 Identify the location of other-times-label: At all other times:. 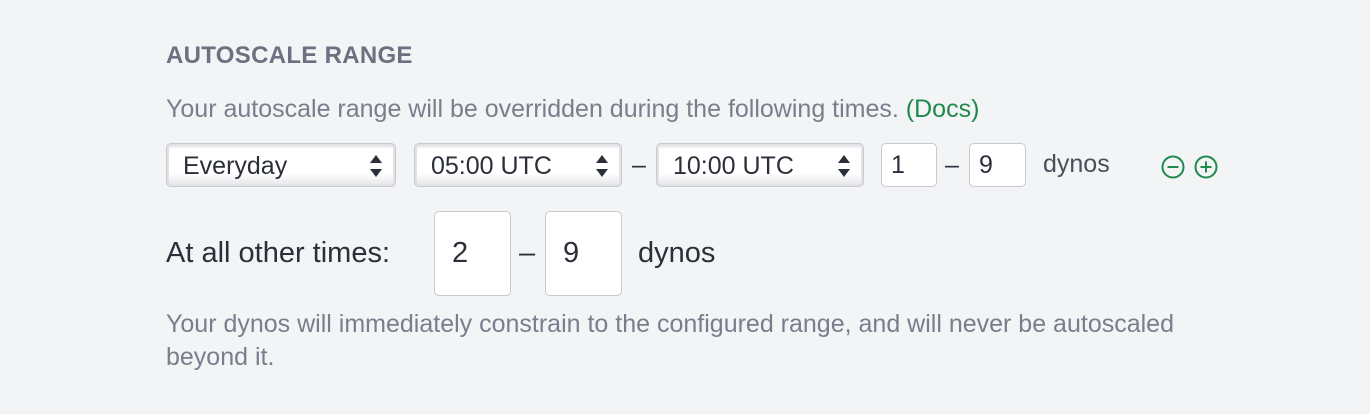
(278, 253).